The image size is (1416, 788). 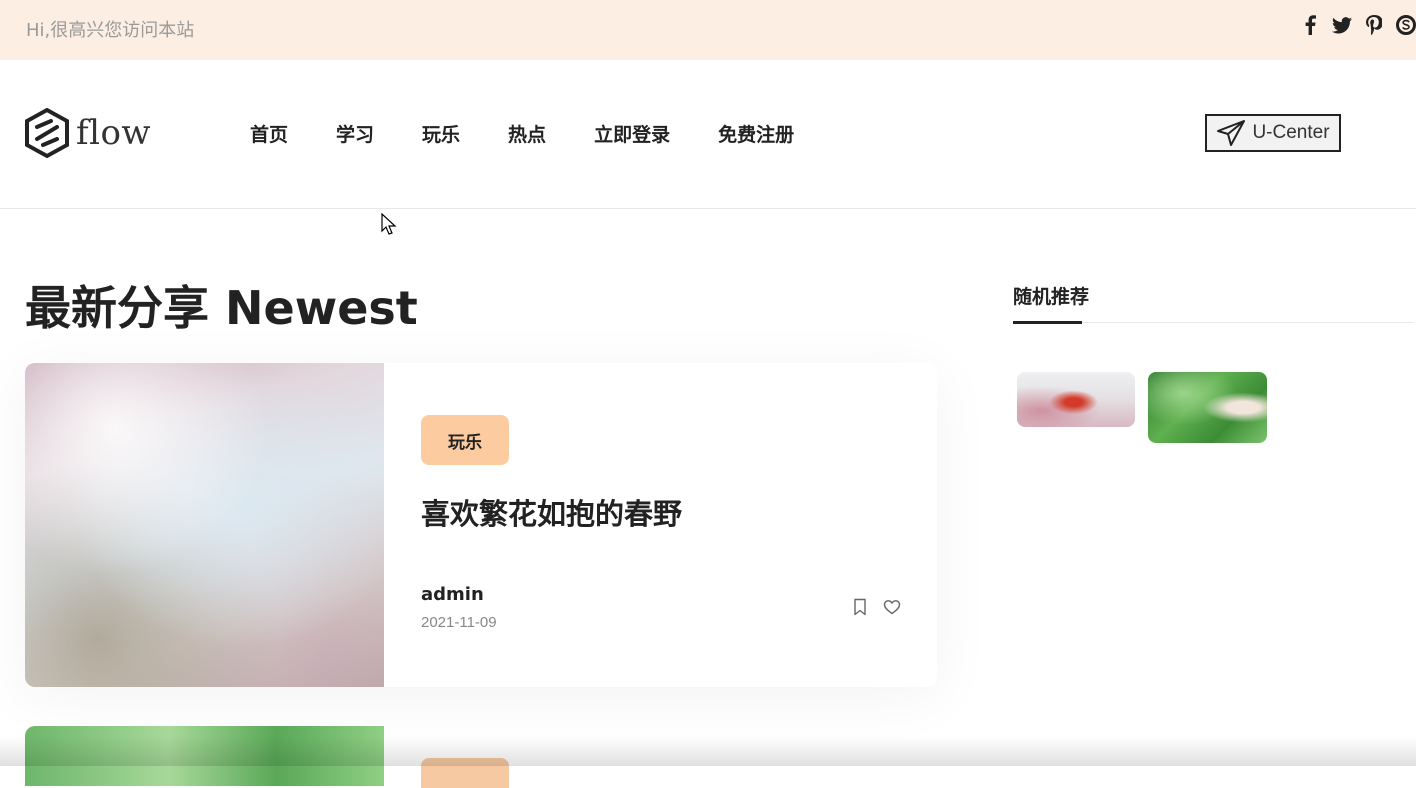 What do you see at coordinates (1047, 322) in the screenshot?
I see `sidebar-title-underline` at bounding box center [1047, 322].